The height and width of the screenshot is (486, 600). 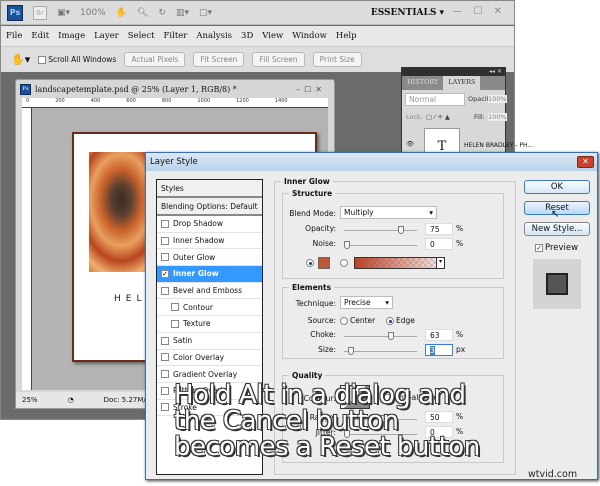 What do you see at coordinates (497, 117) in the screenshot?
I see `fill-field: 100%` at bounding box center [497, 117].